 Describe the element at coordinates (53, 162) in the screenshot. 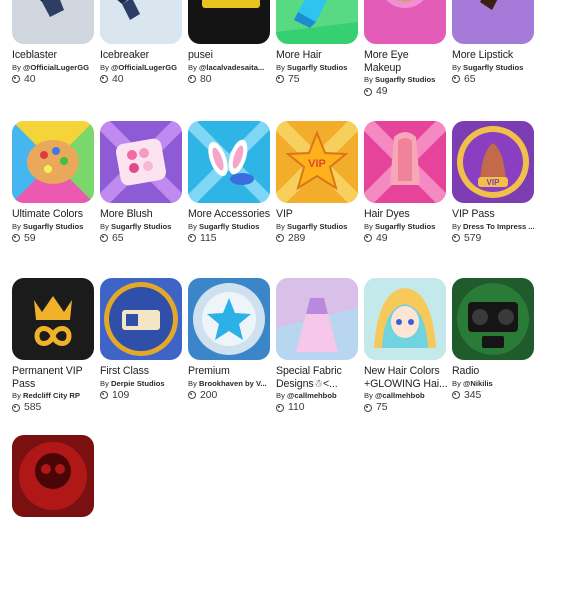

I see `palette-icon` at that location.